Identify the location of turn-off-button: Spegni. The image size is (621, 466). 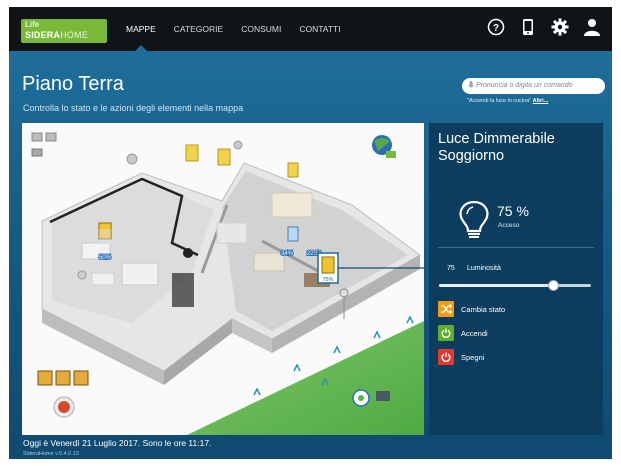
(461, 357).